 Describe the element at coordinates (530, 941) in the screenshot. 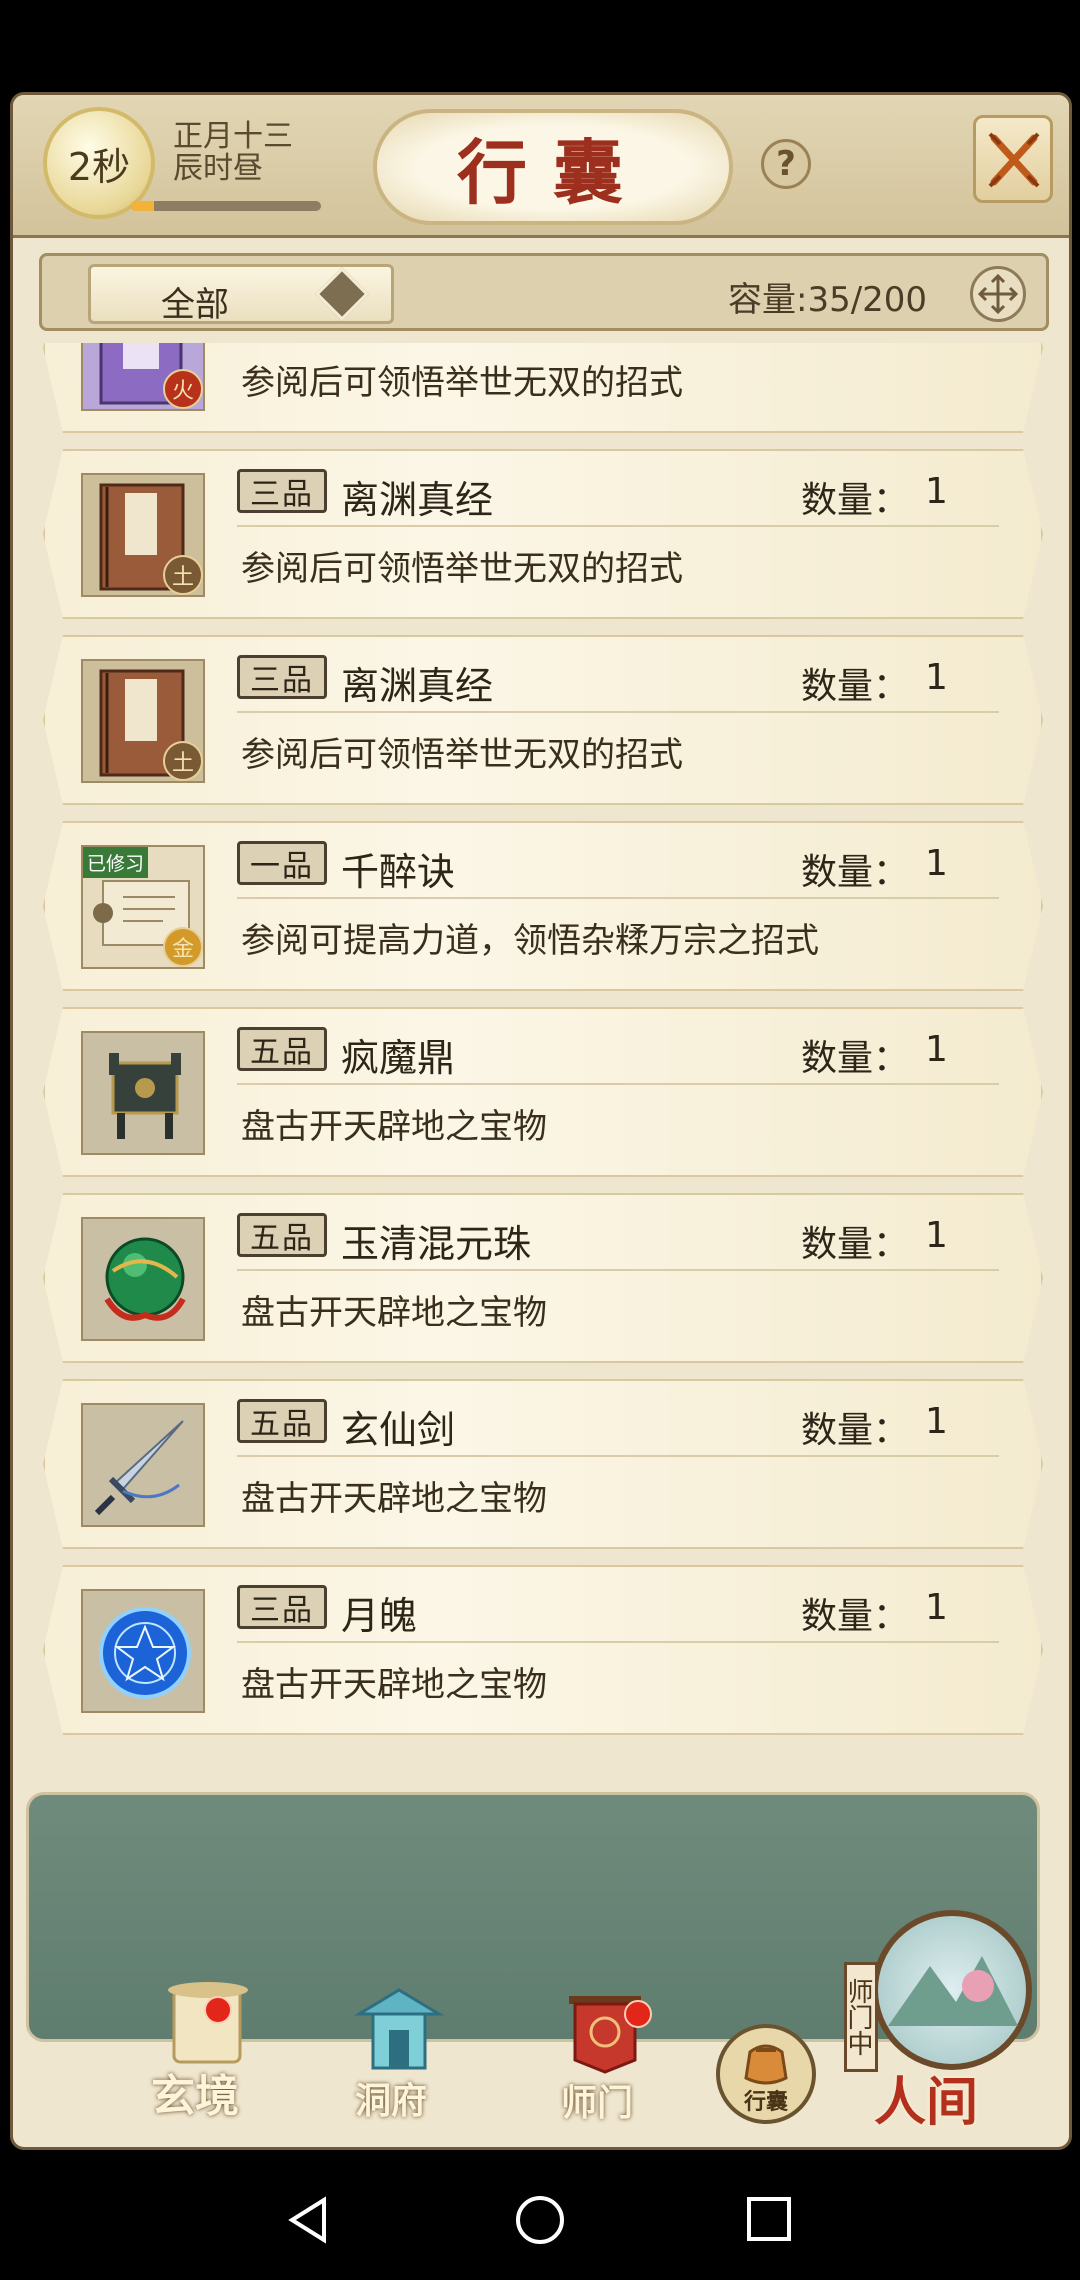

I see `item-description: 参阅可提高力道，领悟杂糅万宗之招式` at that location.